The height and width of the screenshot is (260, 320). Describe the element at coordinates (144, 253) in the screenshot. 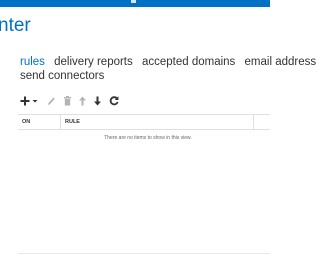

I see `grid-bottom-border` at that location.